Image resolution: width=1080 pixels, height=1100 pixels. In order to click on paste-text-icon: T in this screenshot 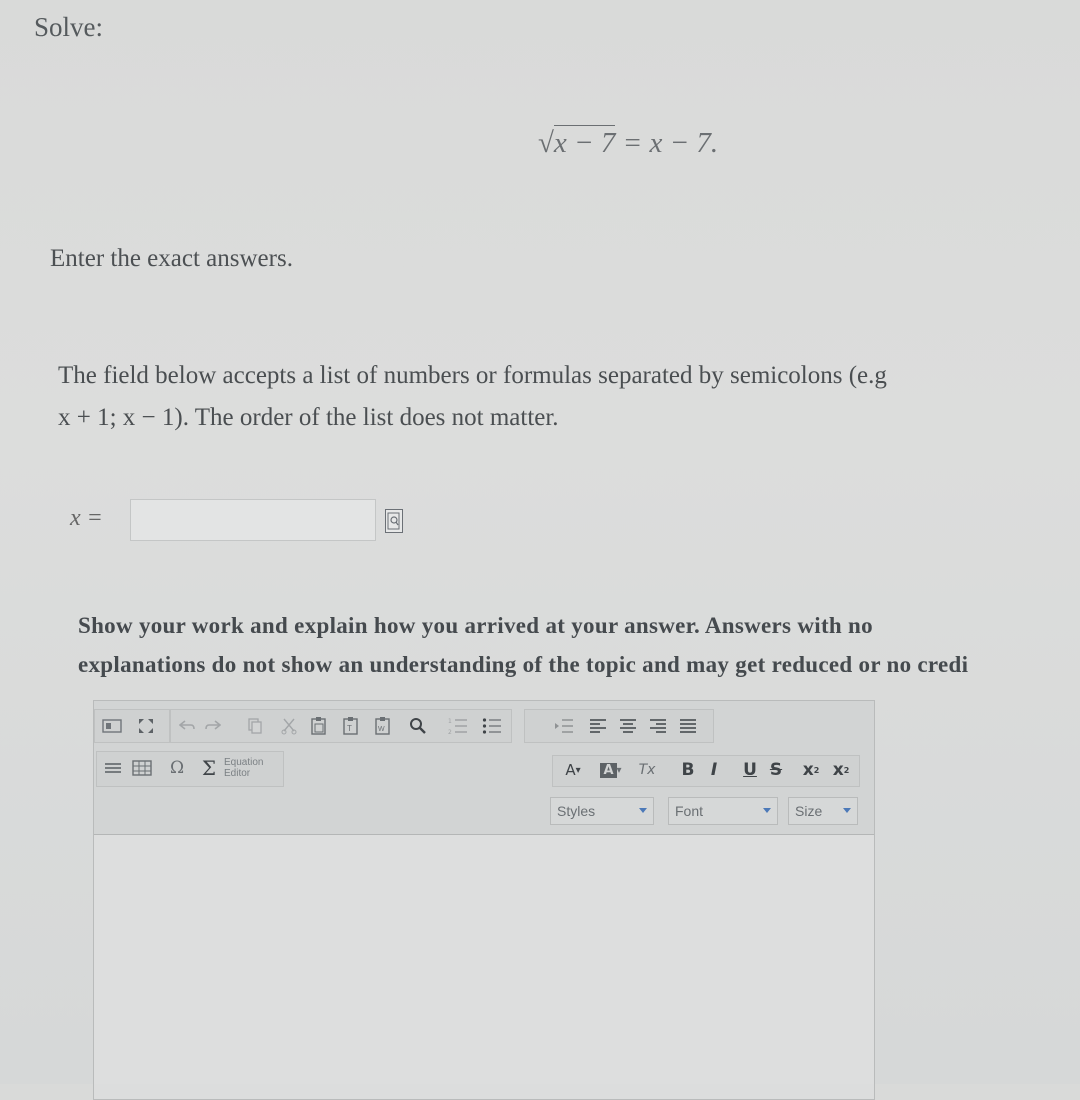, I will do `click(351, 726)`.